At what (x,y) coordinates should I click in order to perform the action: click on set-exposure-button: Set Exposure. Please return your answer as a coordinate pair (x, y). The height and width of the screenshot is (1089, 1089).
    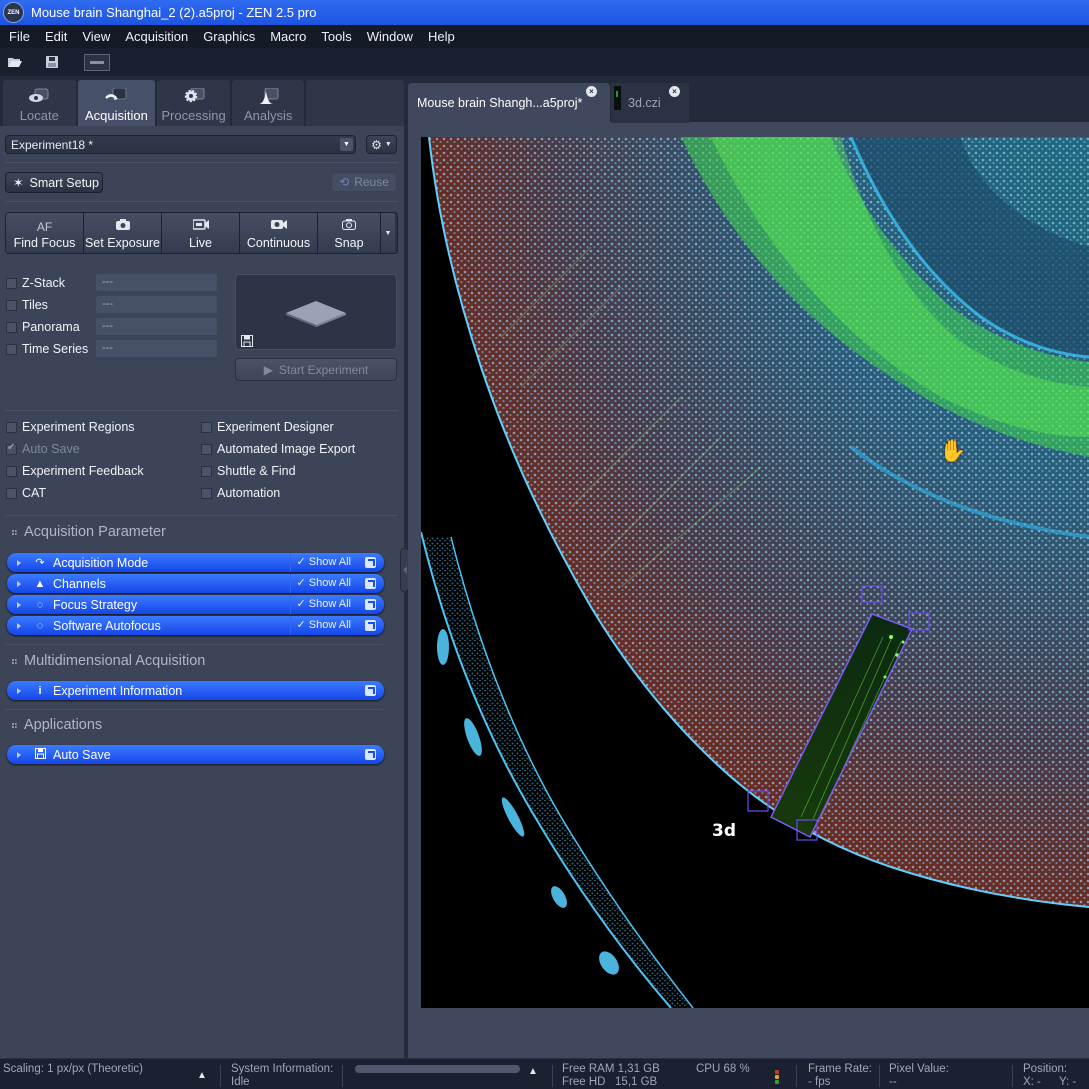
    Looking at the image, I should click on (123, 233).